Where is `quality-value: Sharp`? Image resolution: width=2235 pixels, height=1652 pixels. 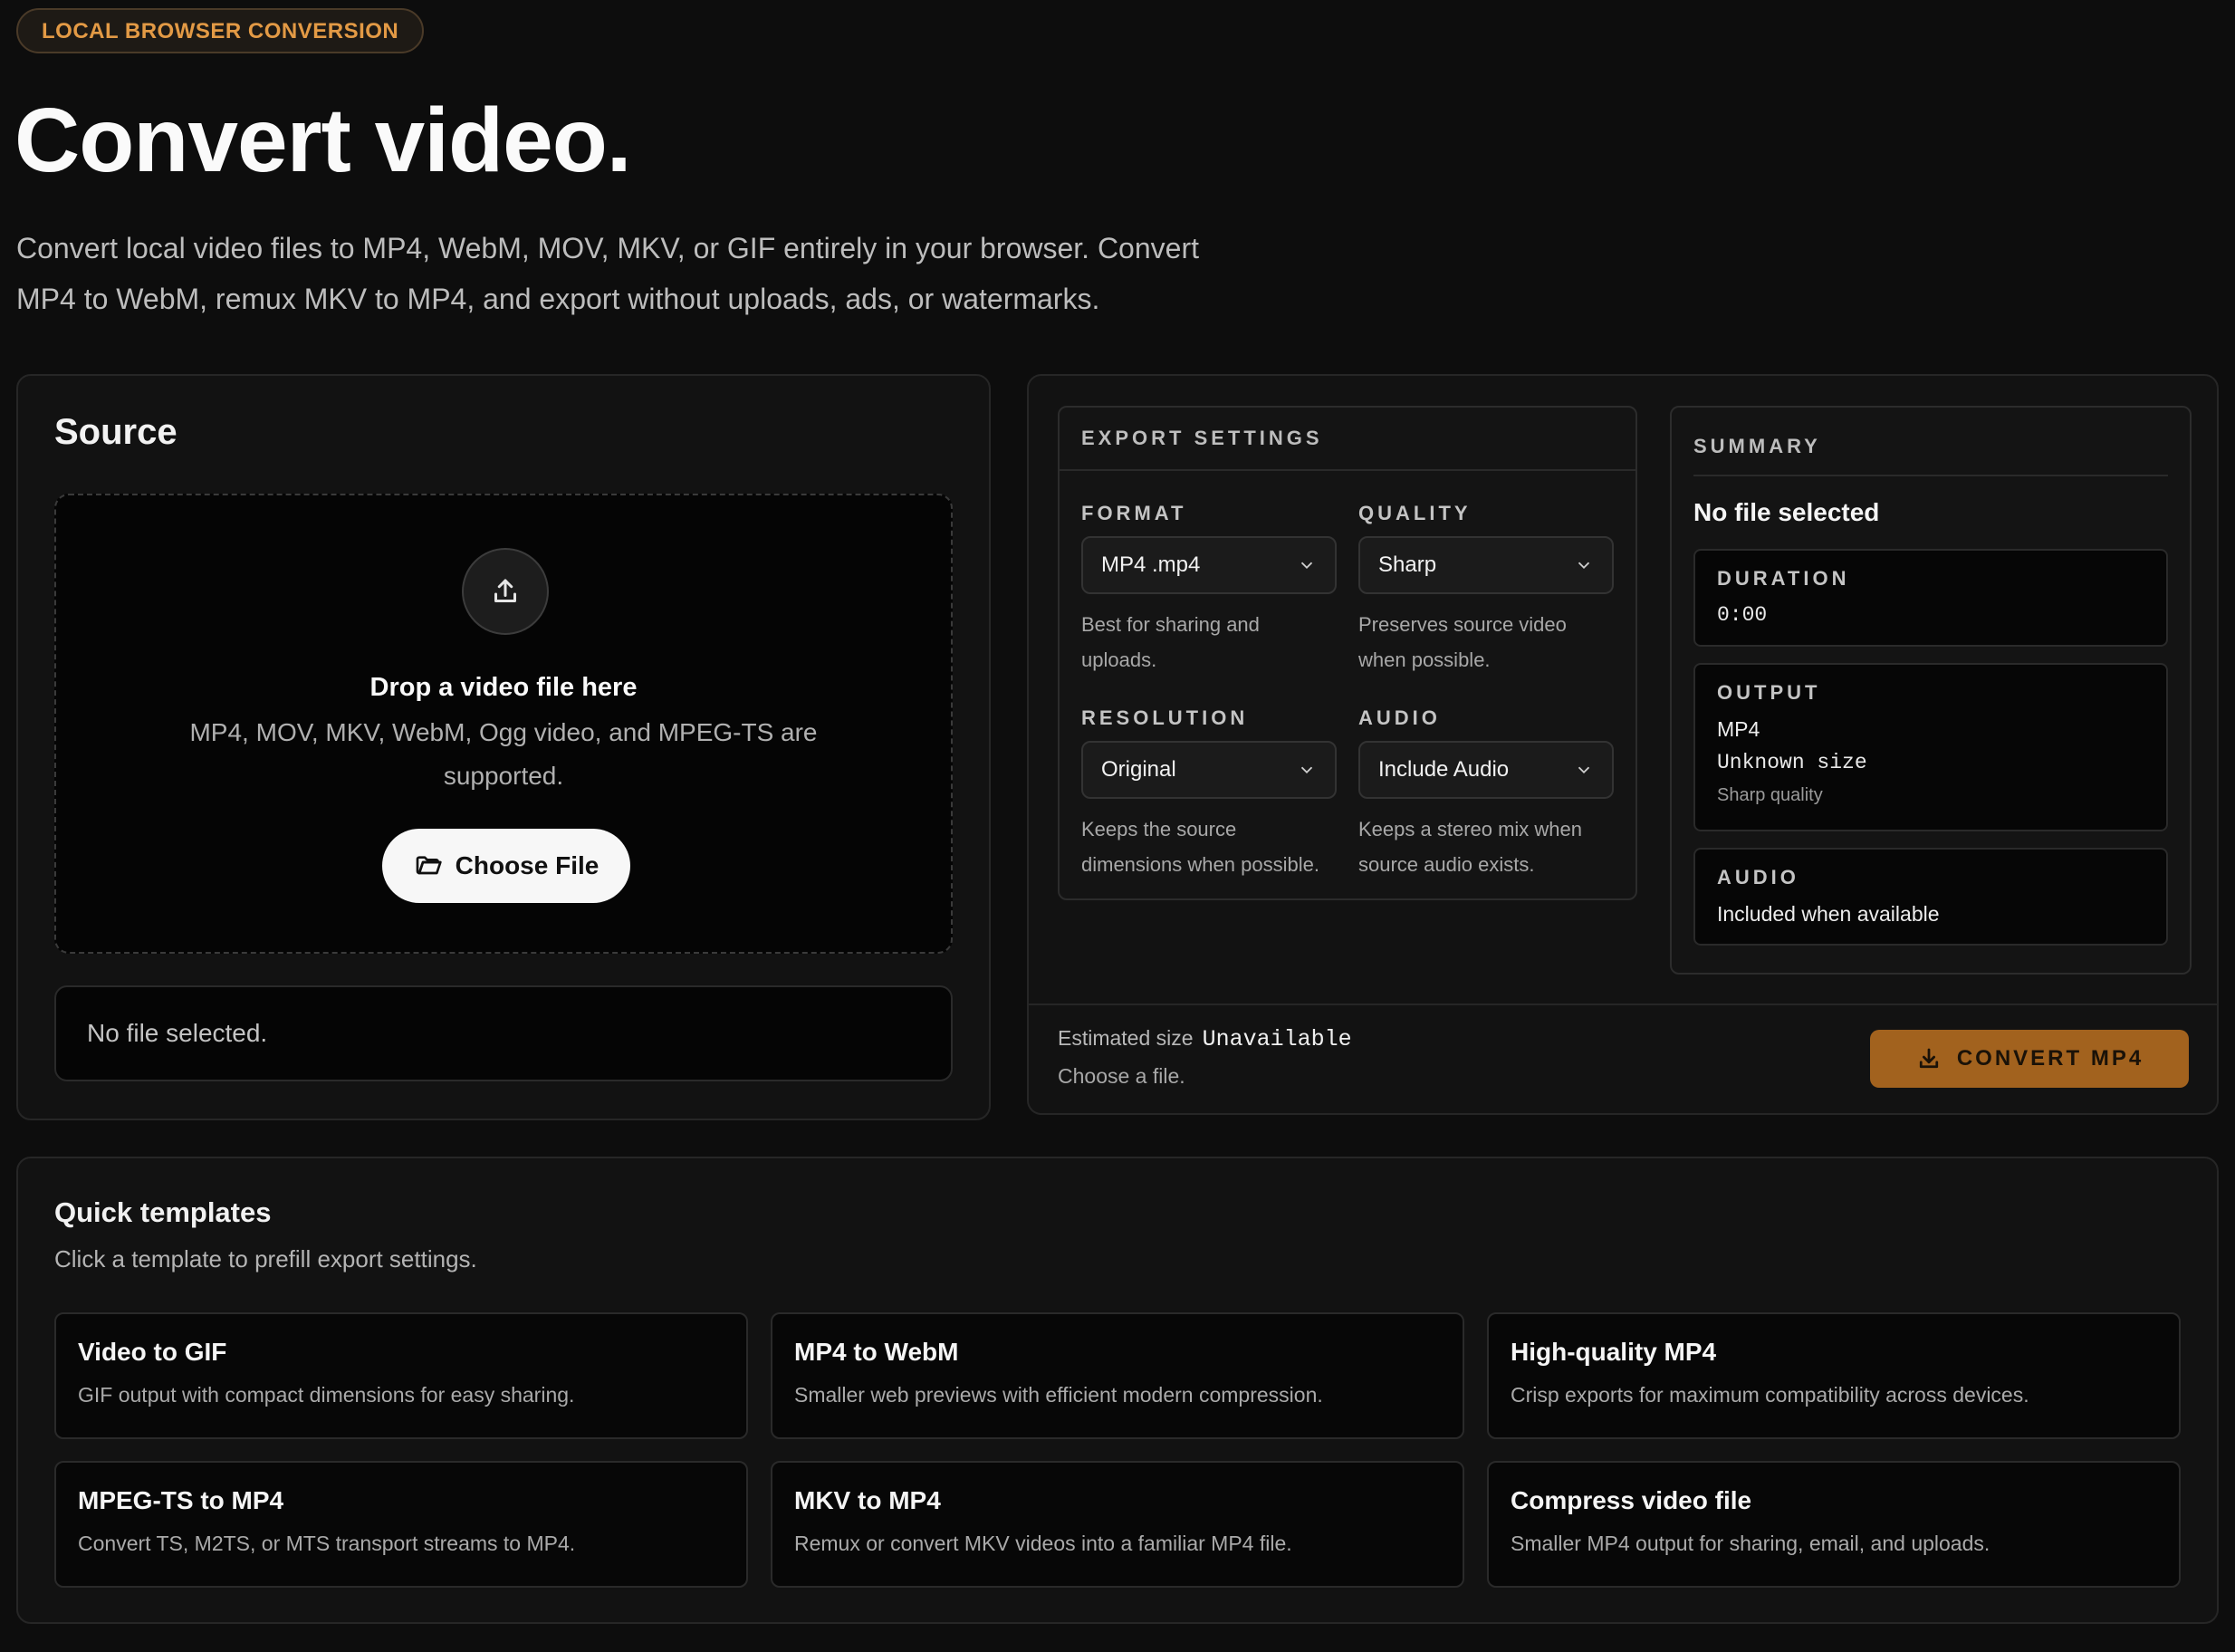 quality-value: Sharp is located at coordinates (1407, 564).